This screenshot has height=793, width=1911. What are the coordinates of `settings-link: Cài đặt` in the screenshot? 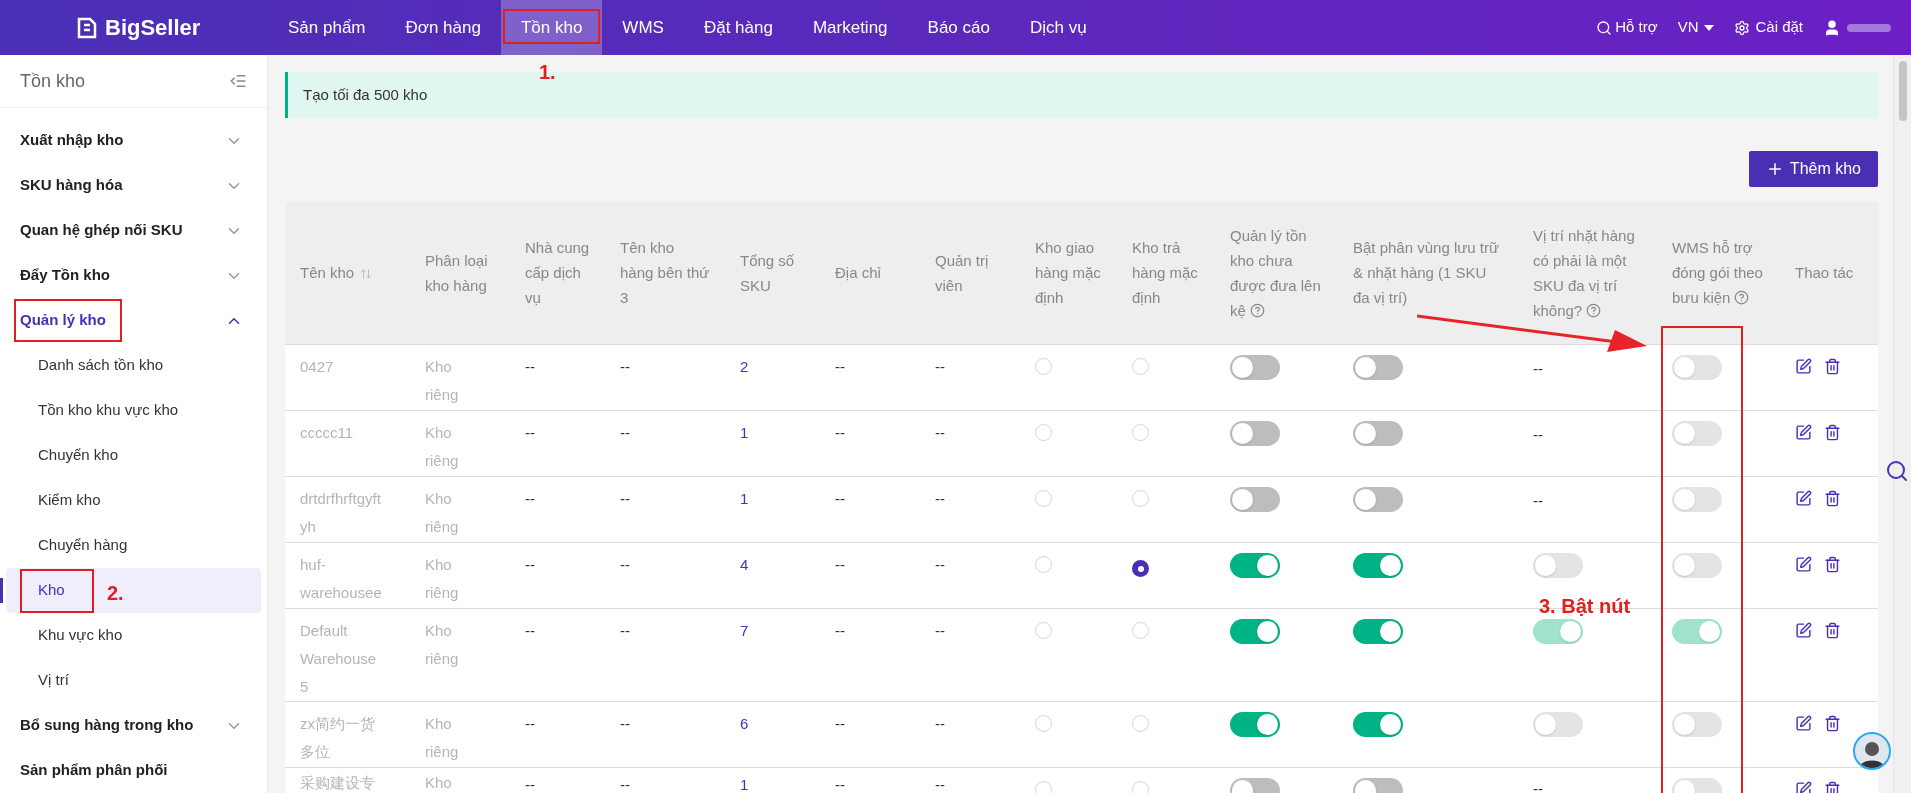 It's located at (1768, 27).